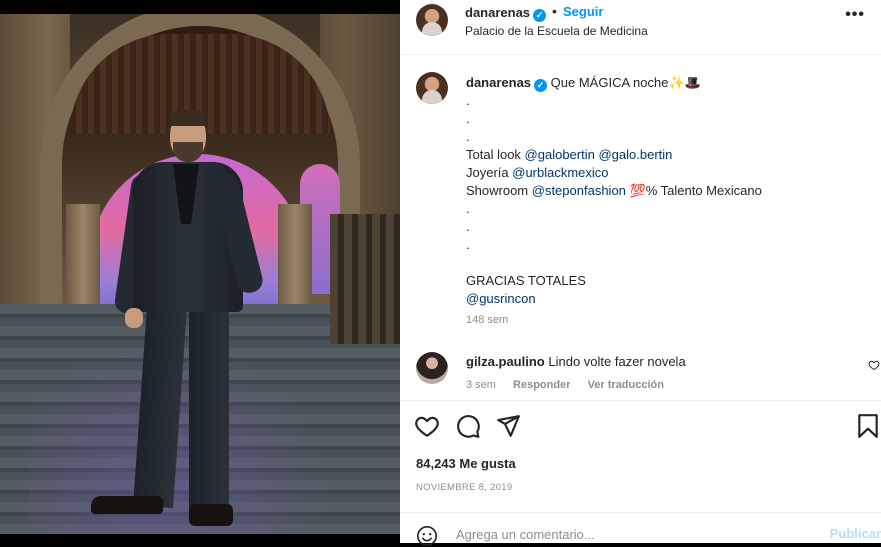  Describe the element at coordinates (498, 82) in the screenshot. I see `caption-author-username: danarenas` at that location.